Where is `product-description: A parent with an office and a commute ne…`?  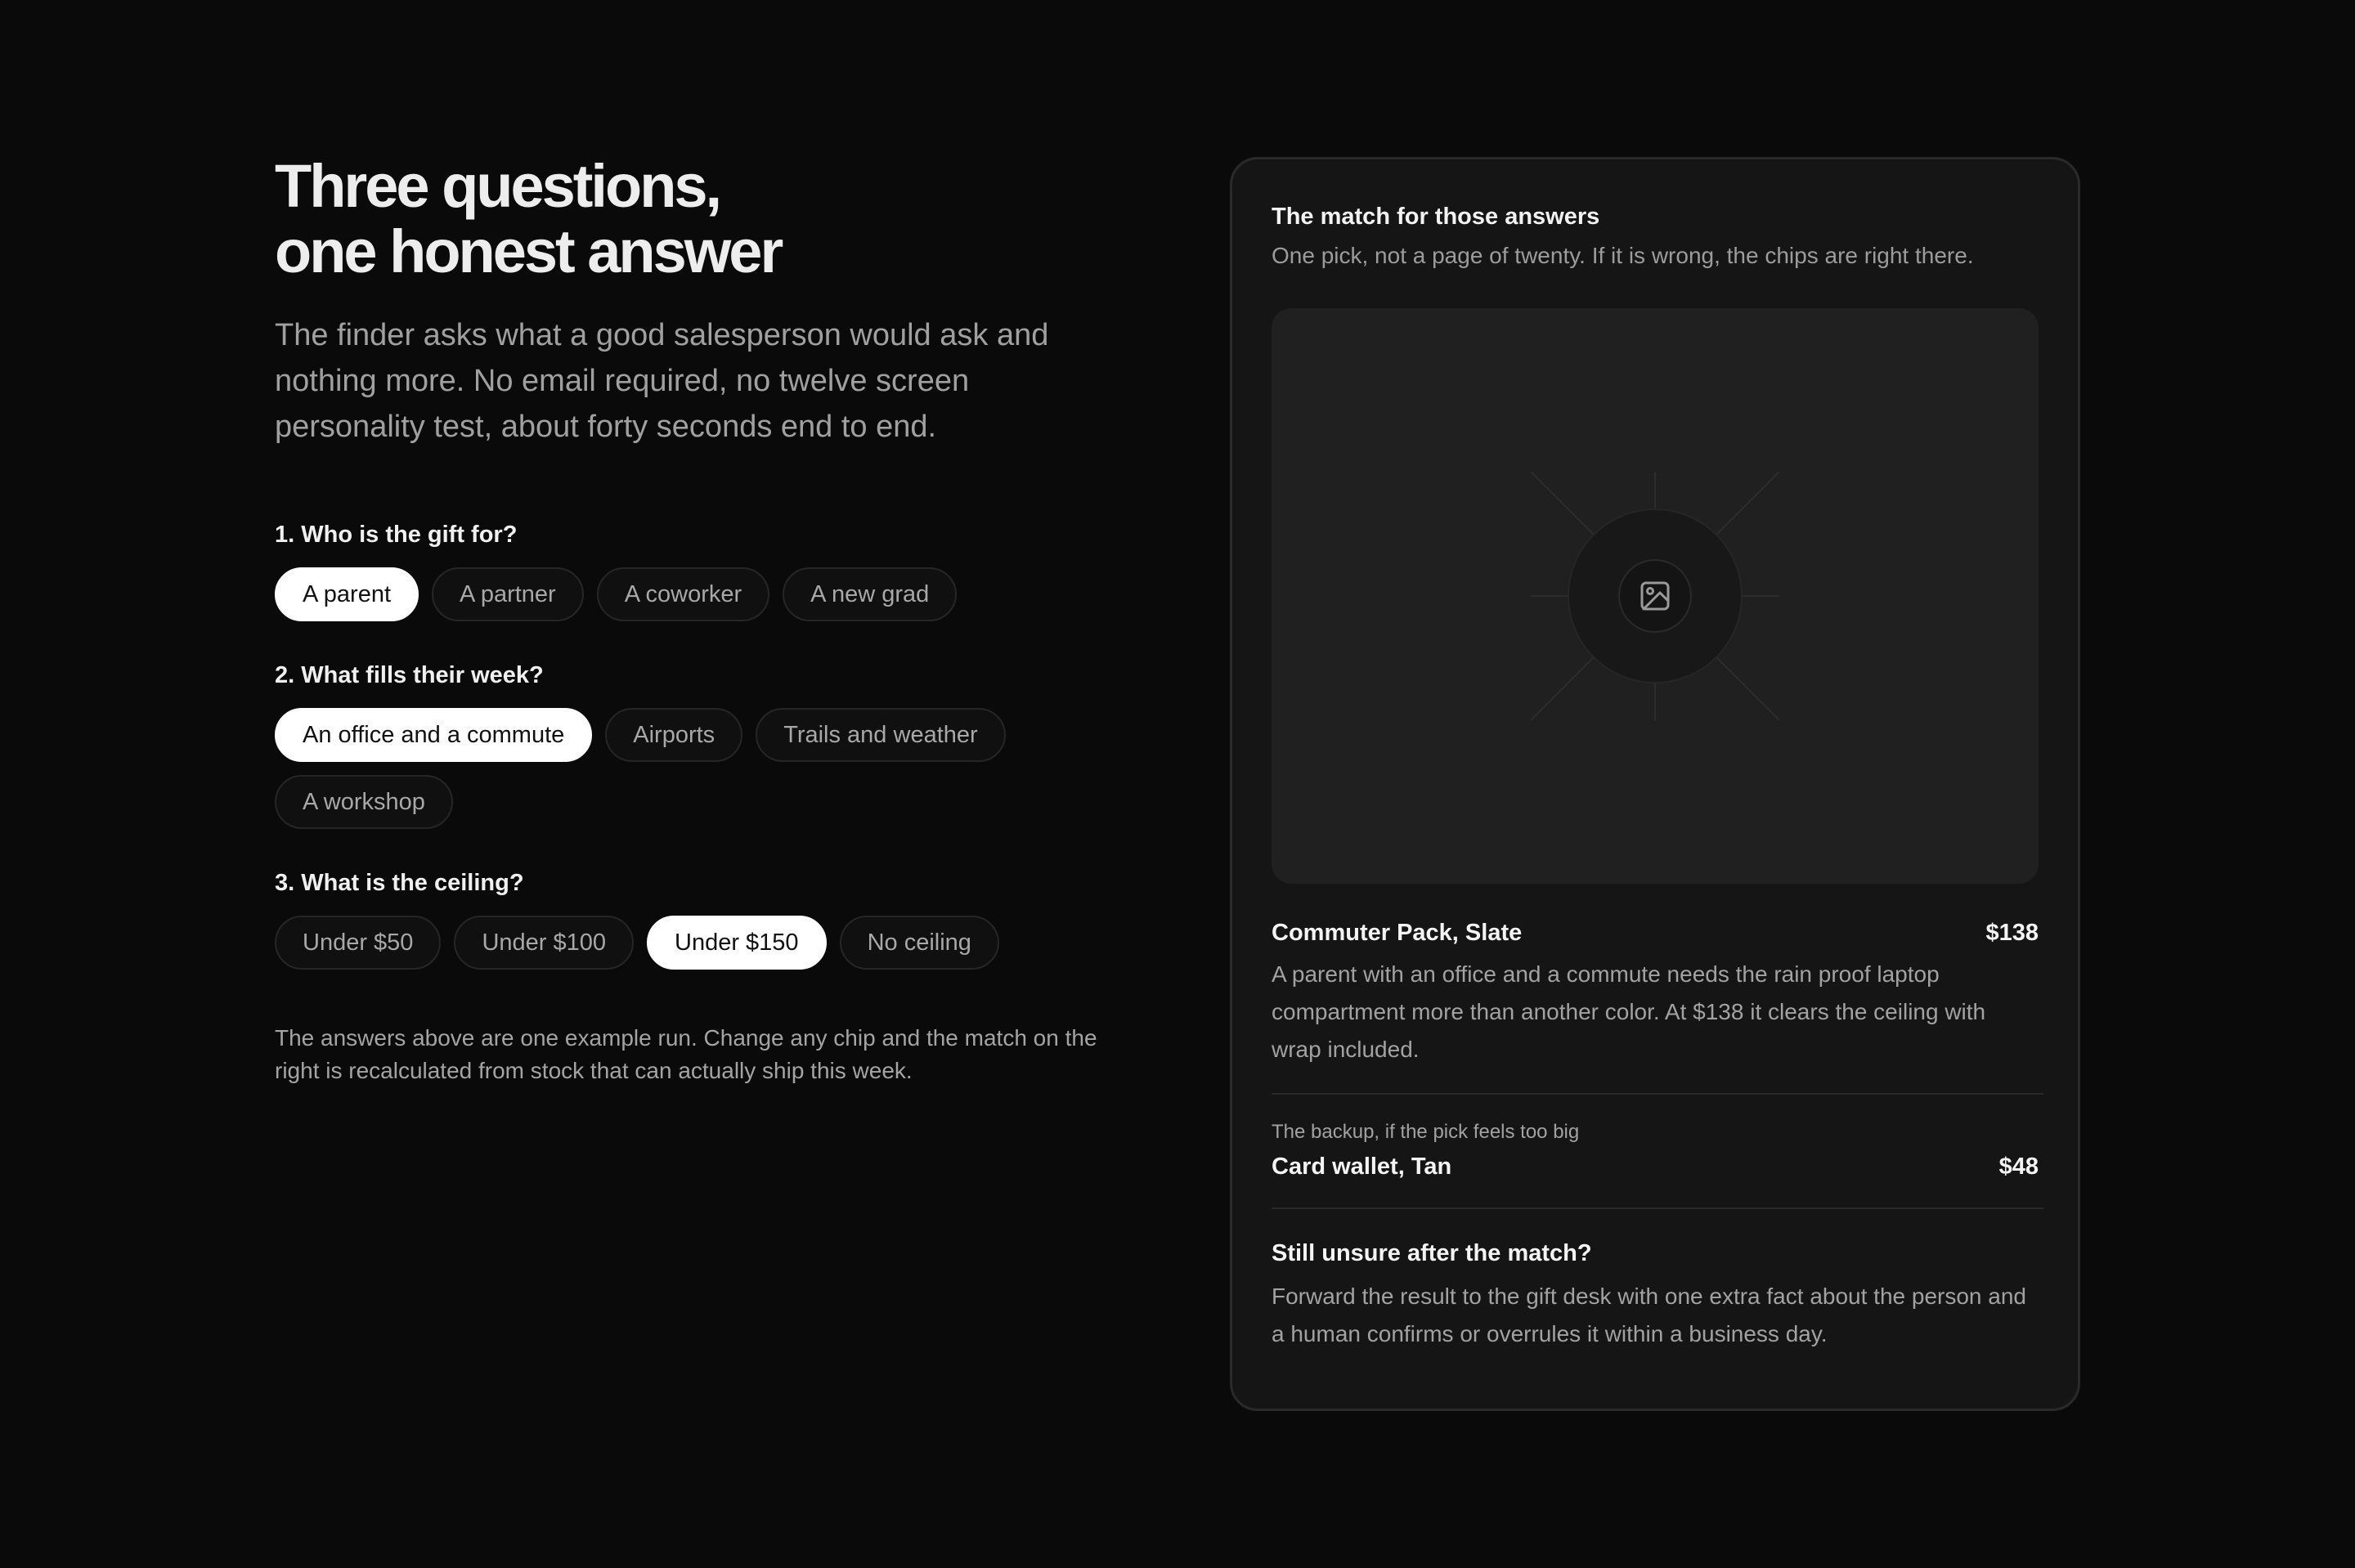 product-description: A parent with an office and a commute ne… is located at coordinates (1629, 1011).